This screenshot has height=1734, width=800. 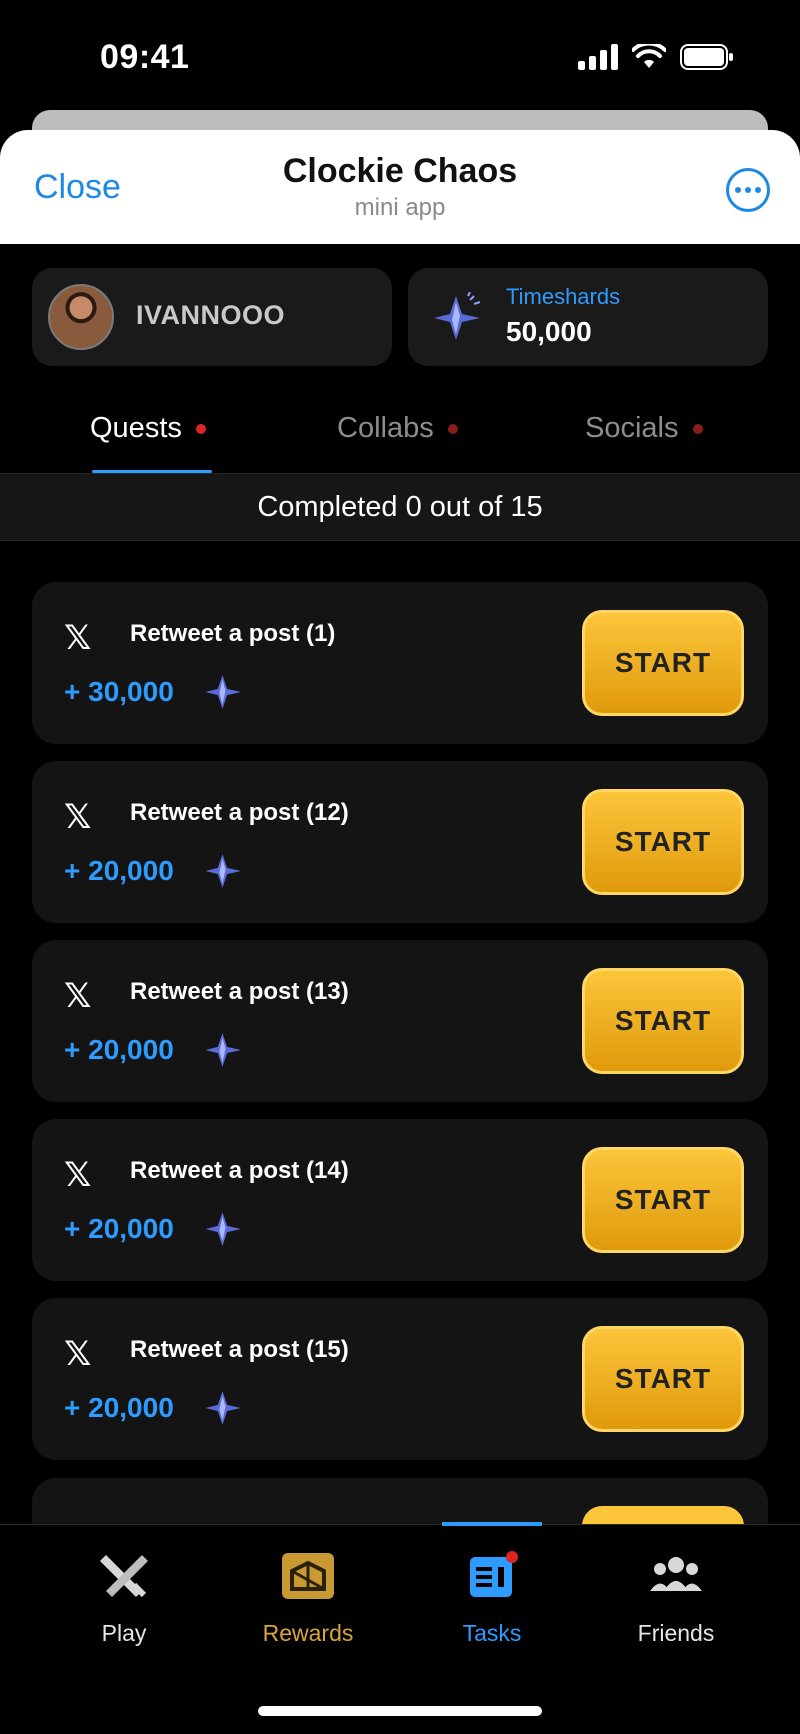 I want to click on friends-icon, so click(x=676, y=1574).